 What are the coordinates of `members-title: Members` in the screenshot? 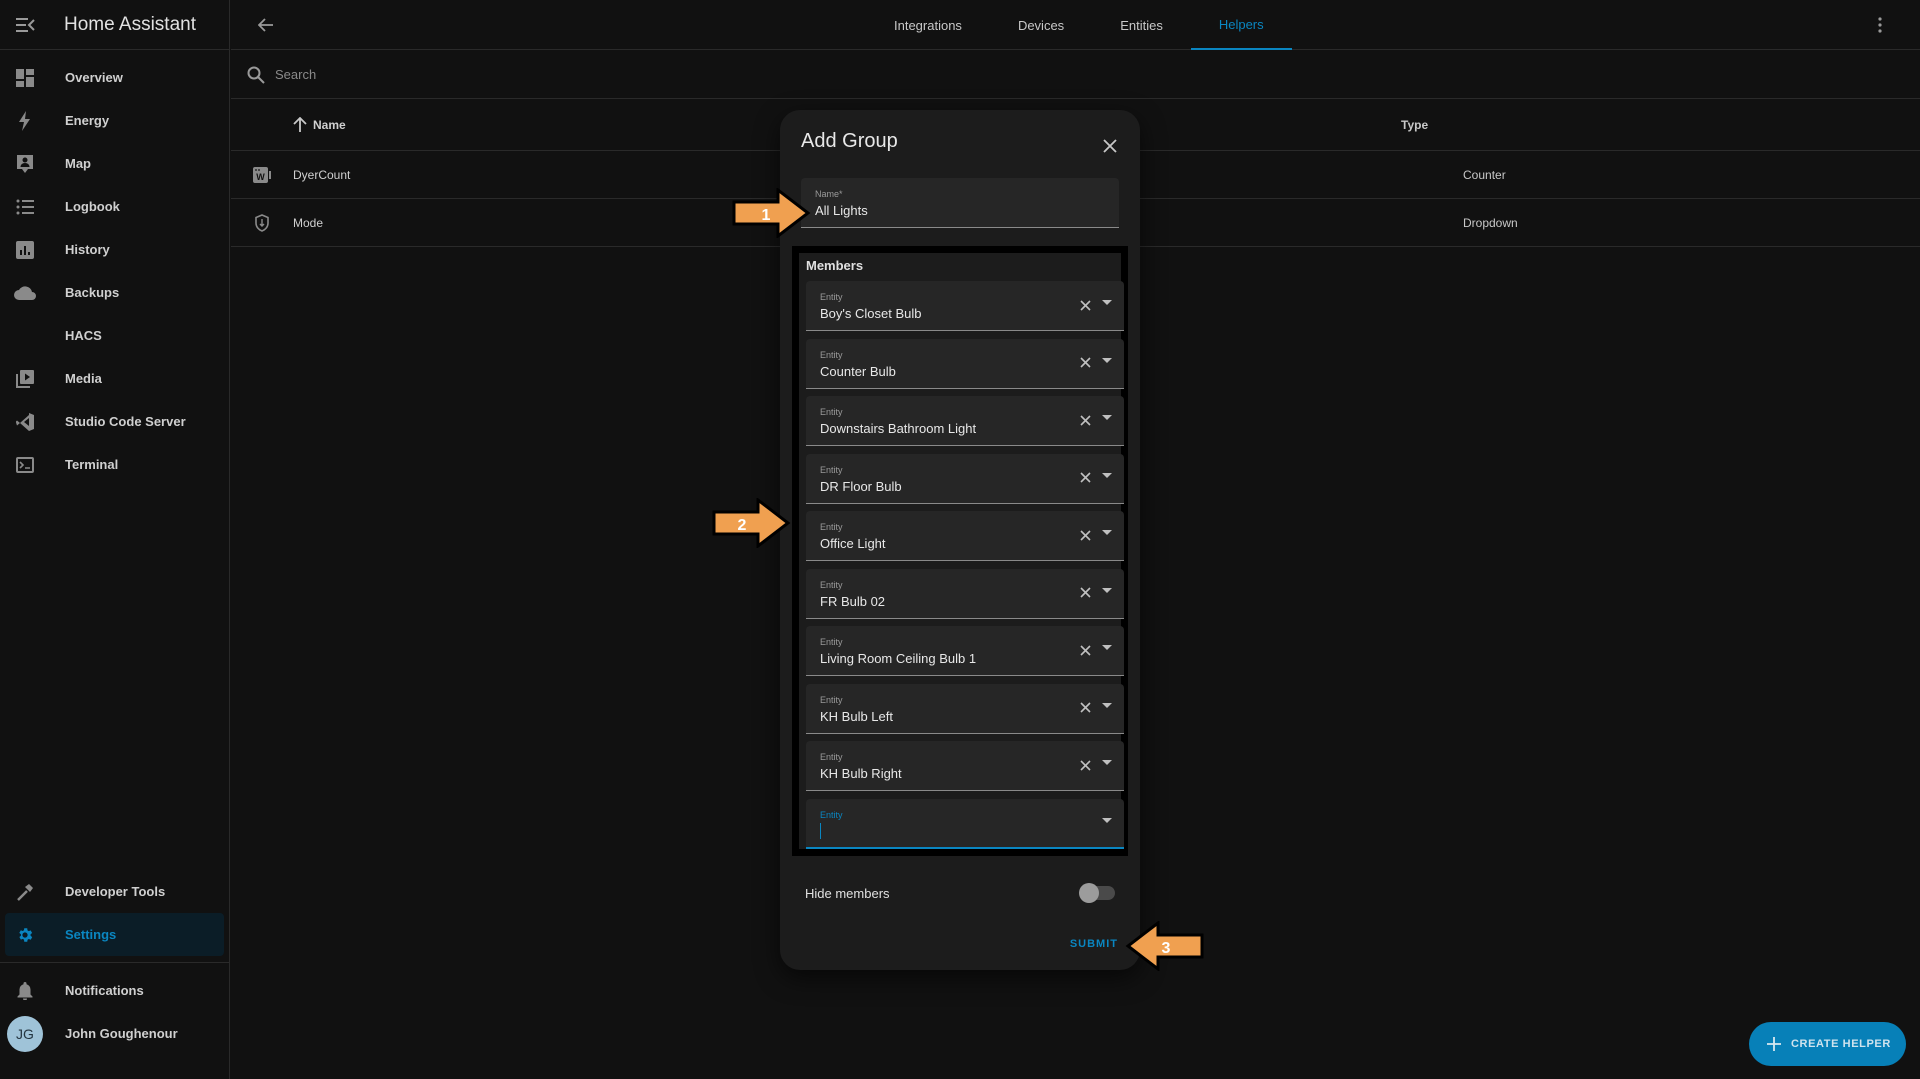 It's located at (835, 265).